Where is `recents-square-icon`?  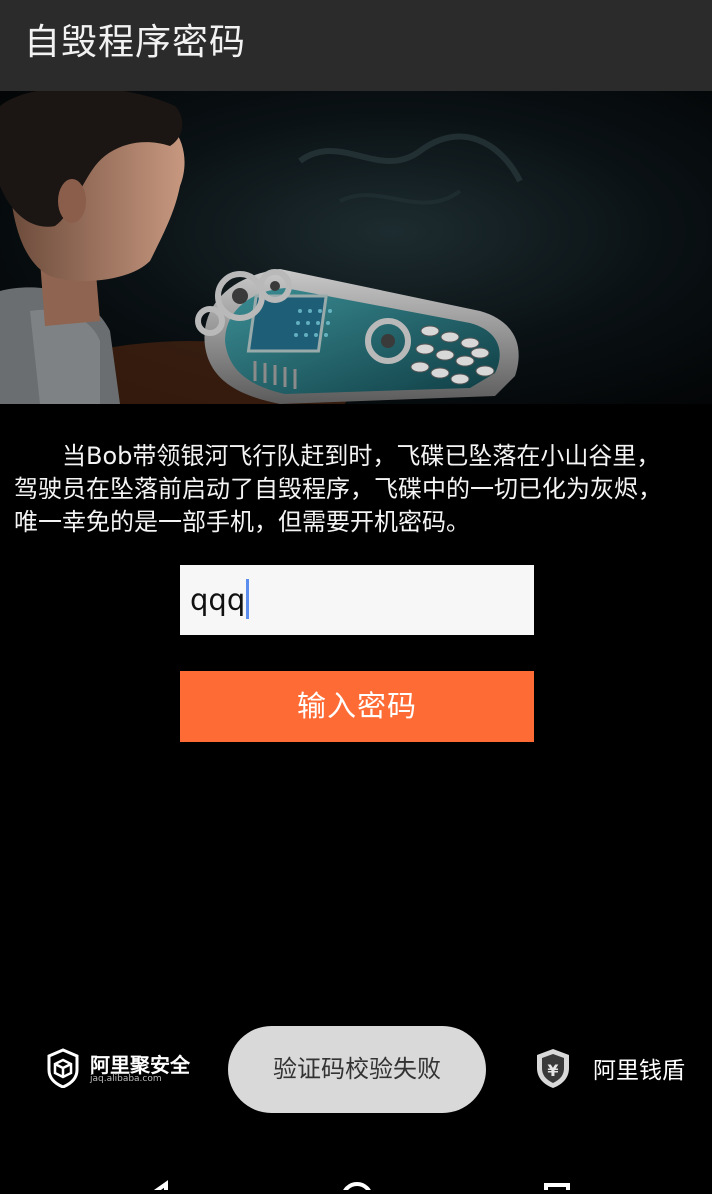
recents-square-icon is located at coordinates (557, 1188).